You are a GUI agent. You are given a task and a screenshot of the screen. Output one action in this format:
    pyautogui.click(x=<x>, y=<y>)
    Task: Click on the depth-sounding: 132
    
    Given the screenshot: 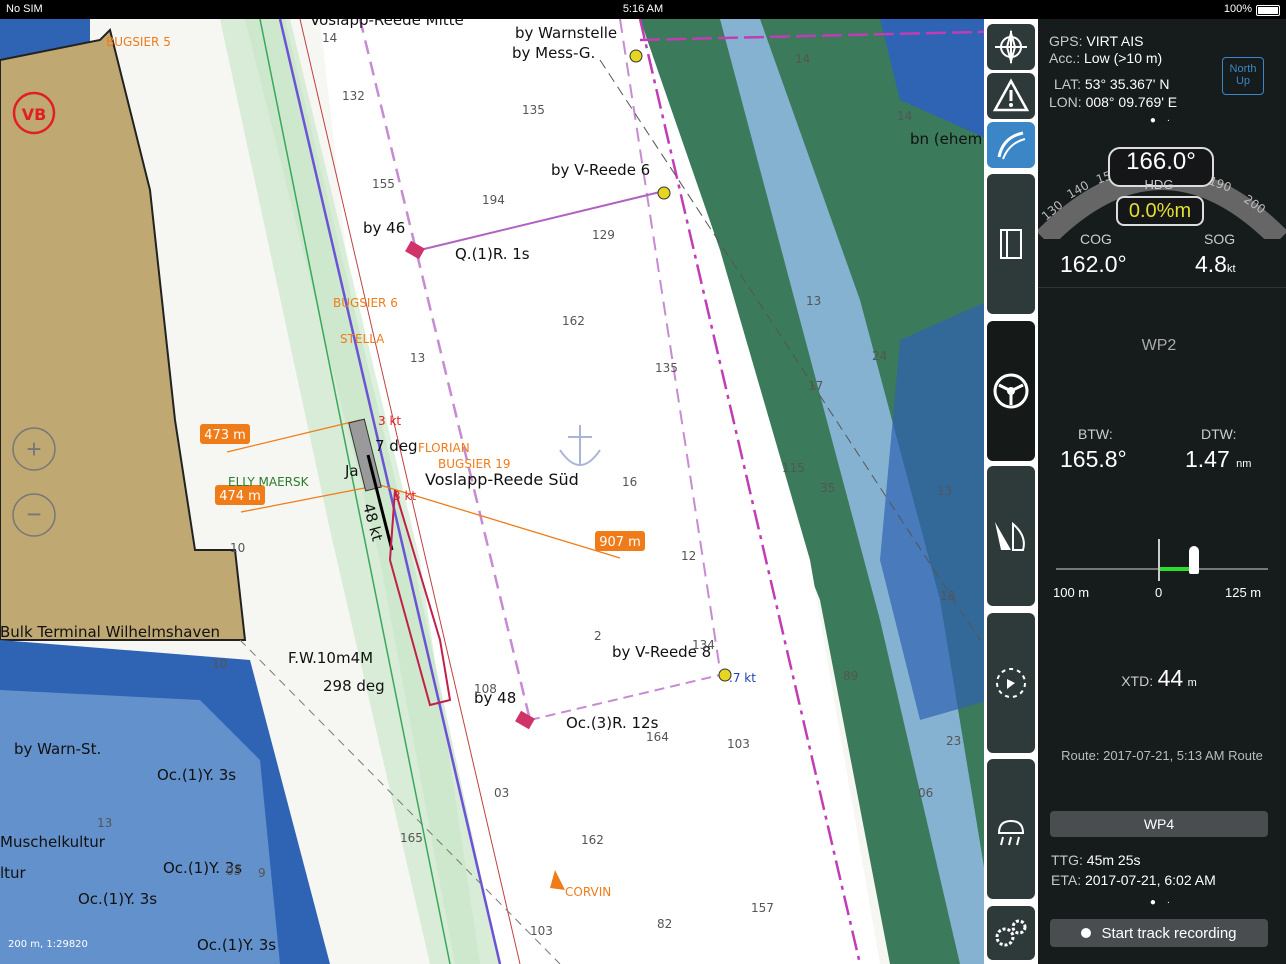 What is the action you would take?
    pyautogui.click(x=353, y=96)
    